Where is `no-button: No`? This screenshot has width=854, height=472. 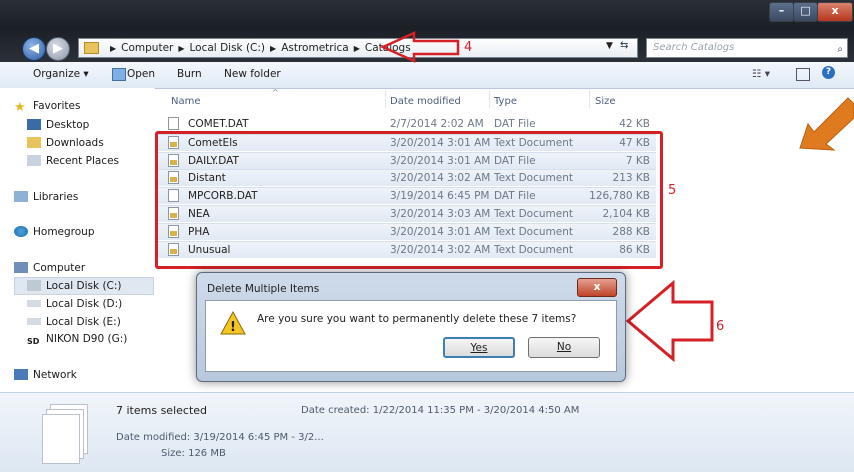 no-button: No is located at coordinates (564, 347).